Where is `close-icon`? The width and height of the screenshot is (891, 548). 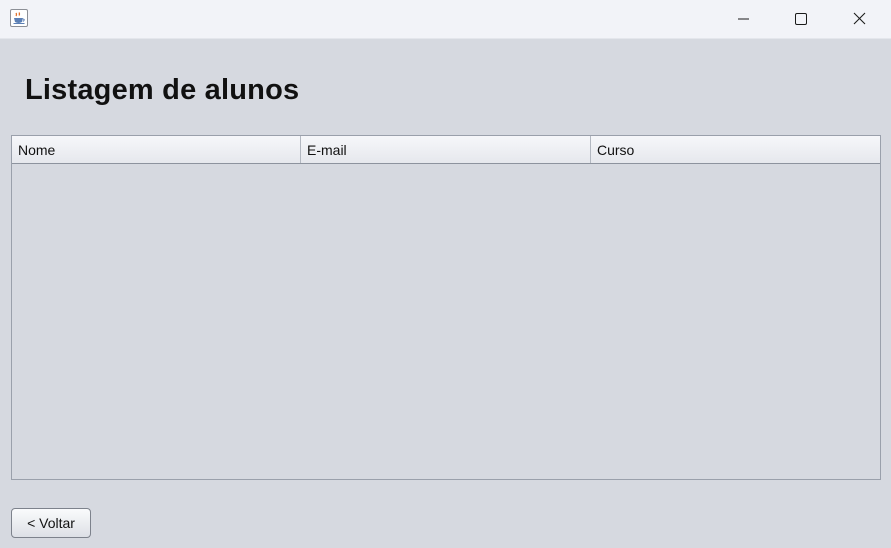 close-icon is located at coordinates (859, 18).